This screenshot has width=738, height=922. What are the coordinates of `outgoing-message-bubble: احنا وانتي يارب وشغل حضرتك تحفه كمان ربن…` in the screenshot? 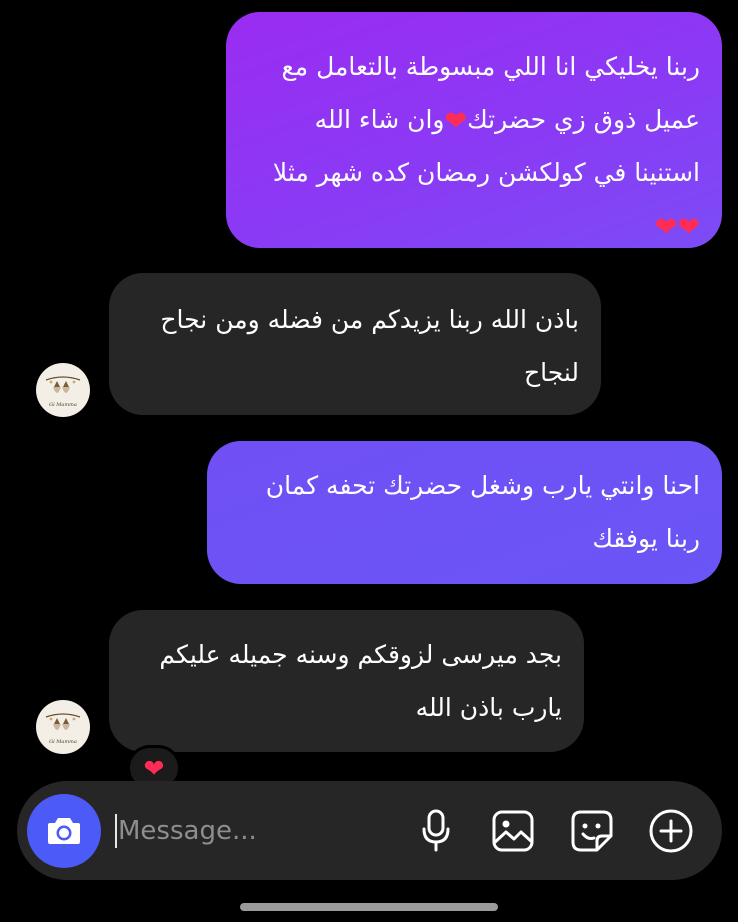 It's located at (464, 512).